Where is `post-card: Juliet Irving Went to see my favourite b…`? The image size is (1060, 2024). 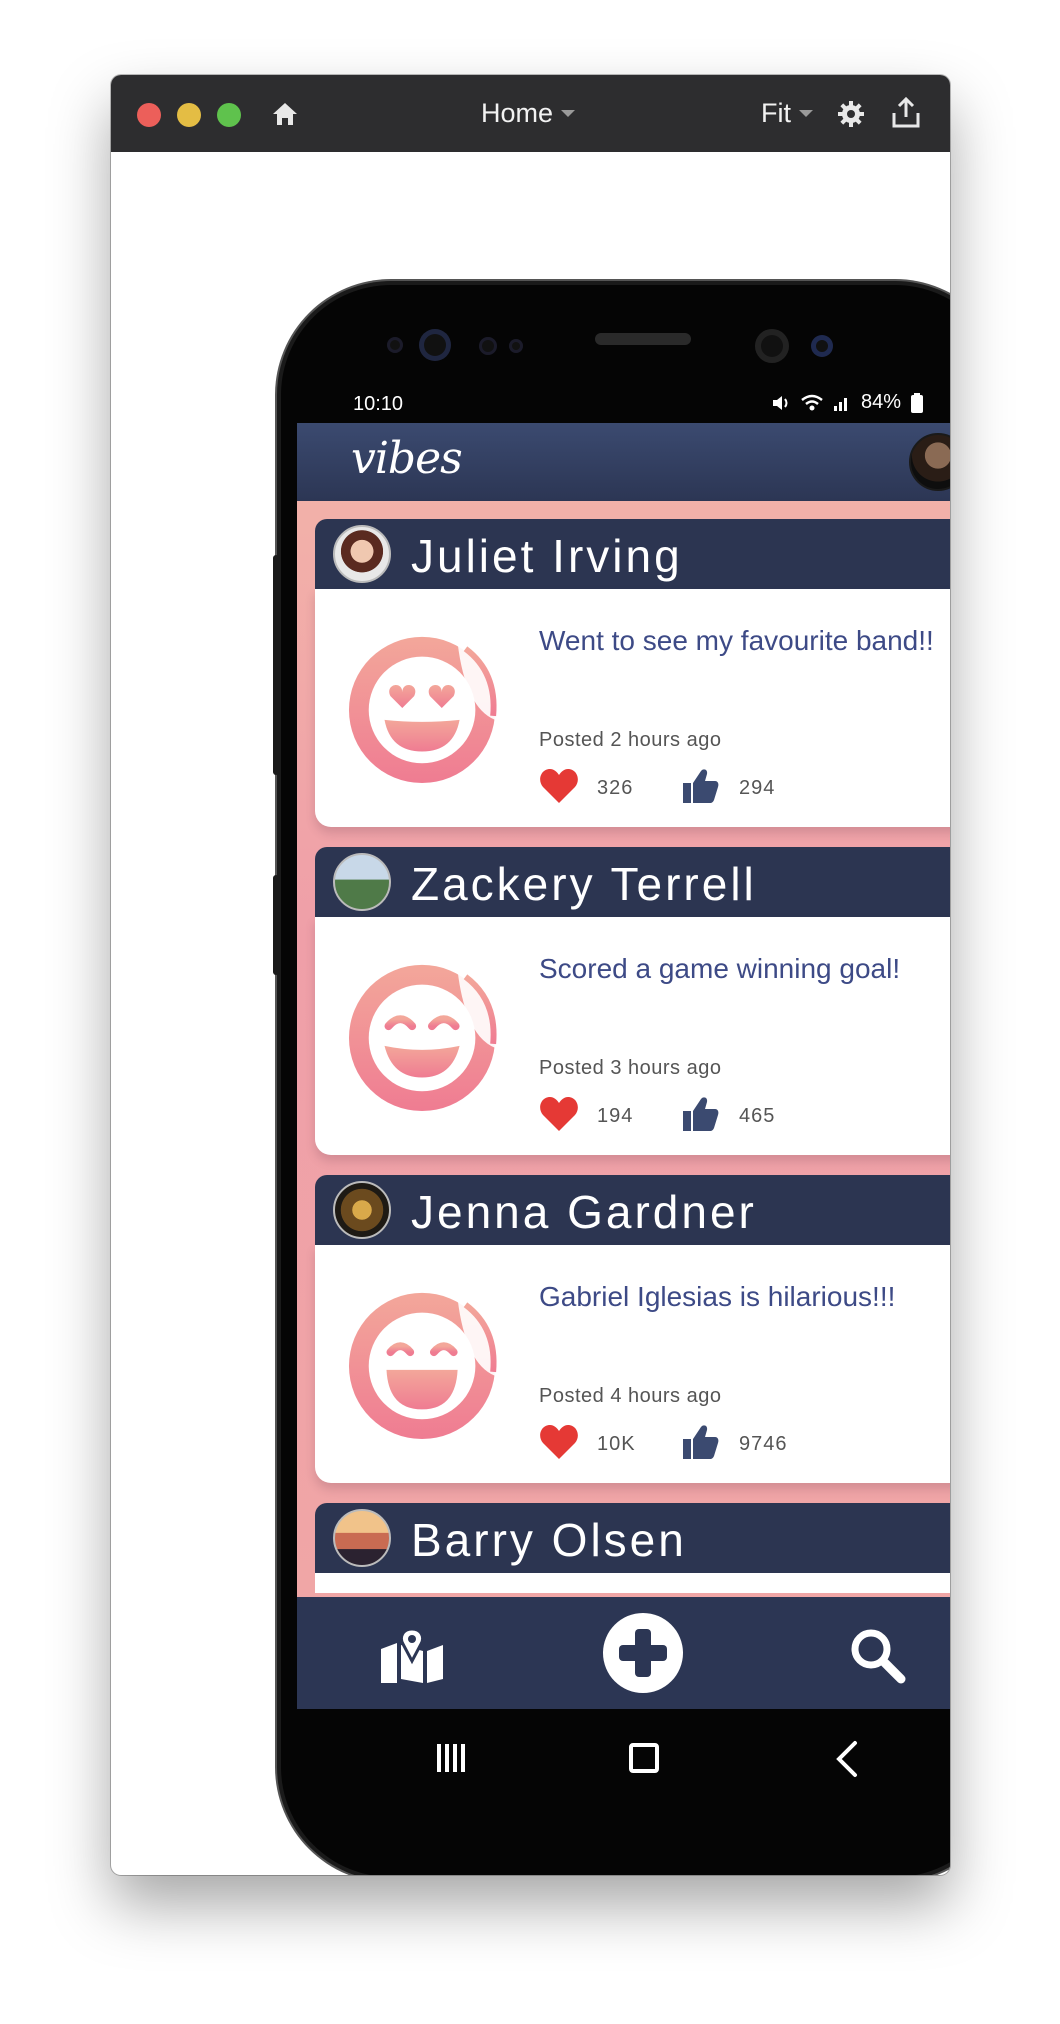 post-card: Juliet Irving Went to see my favourite b… is located at coordinates (632, 673).